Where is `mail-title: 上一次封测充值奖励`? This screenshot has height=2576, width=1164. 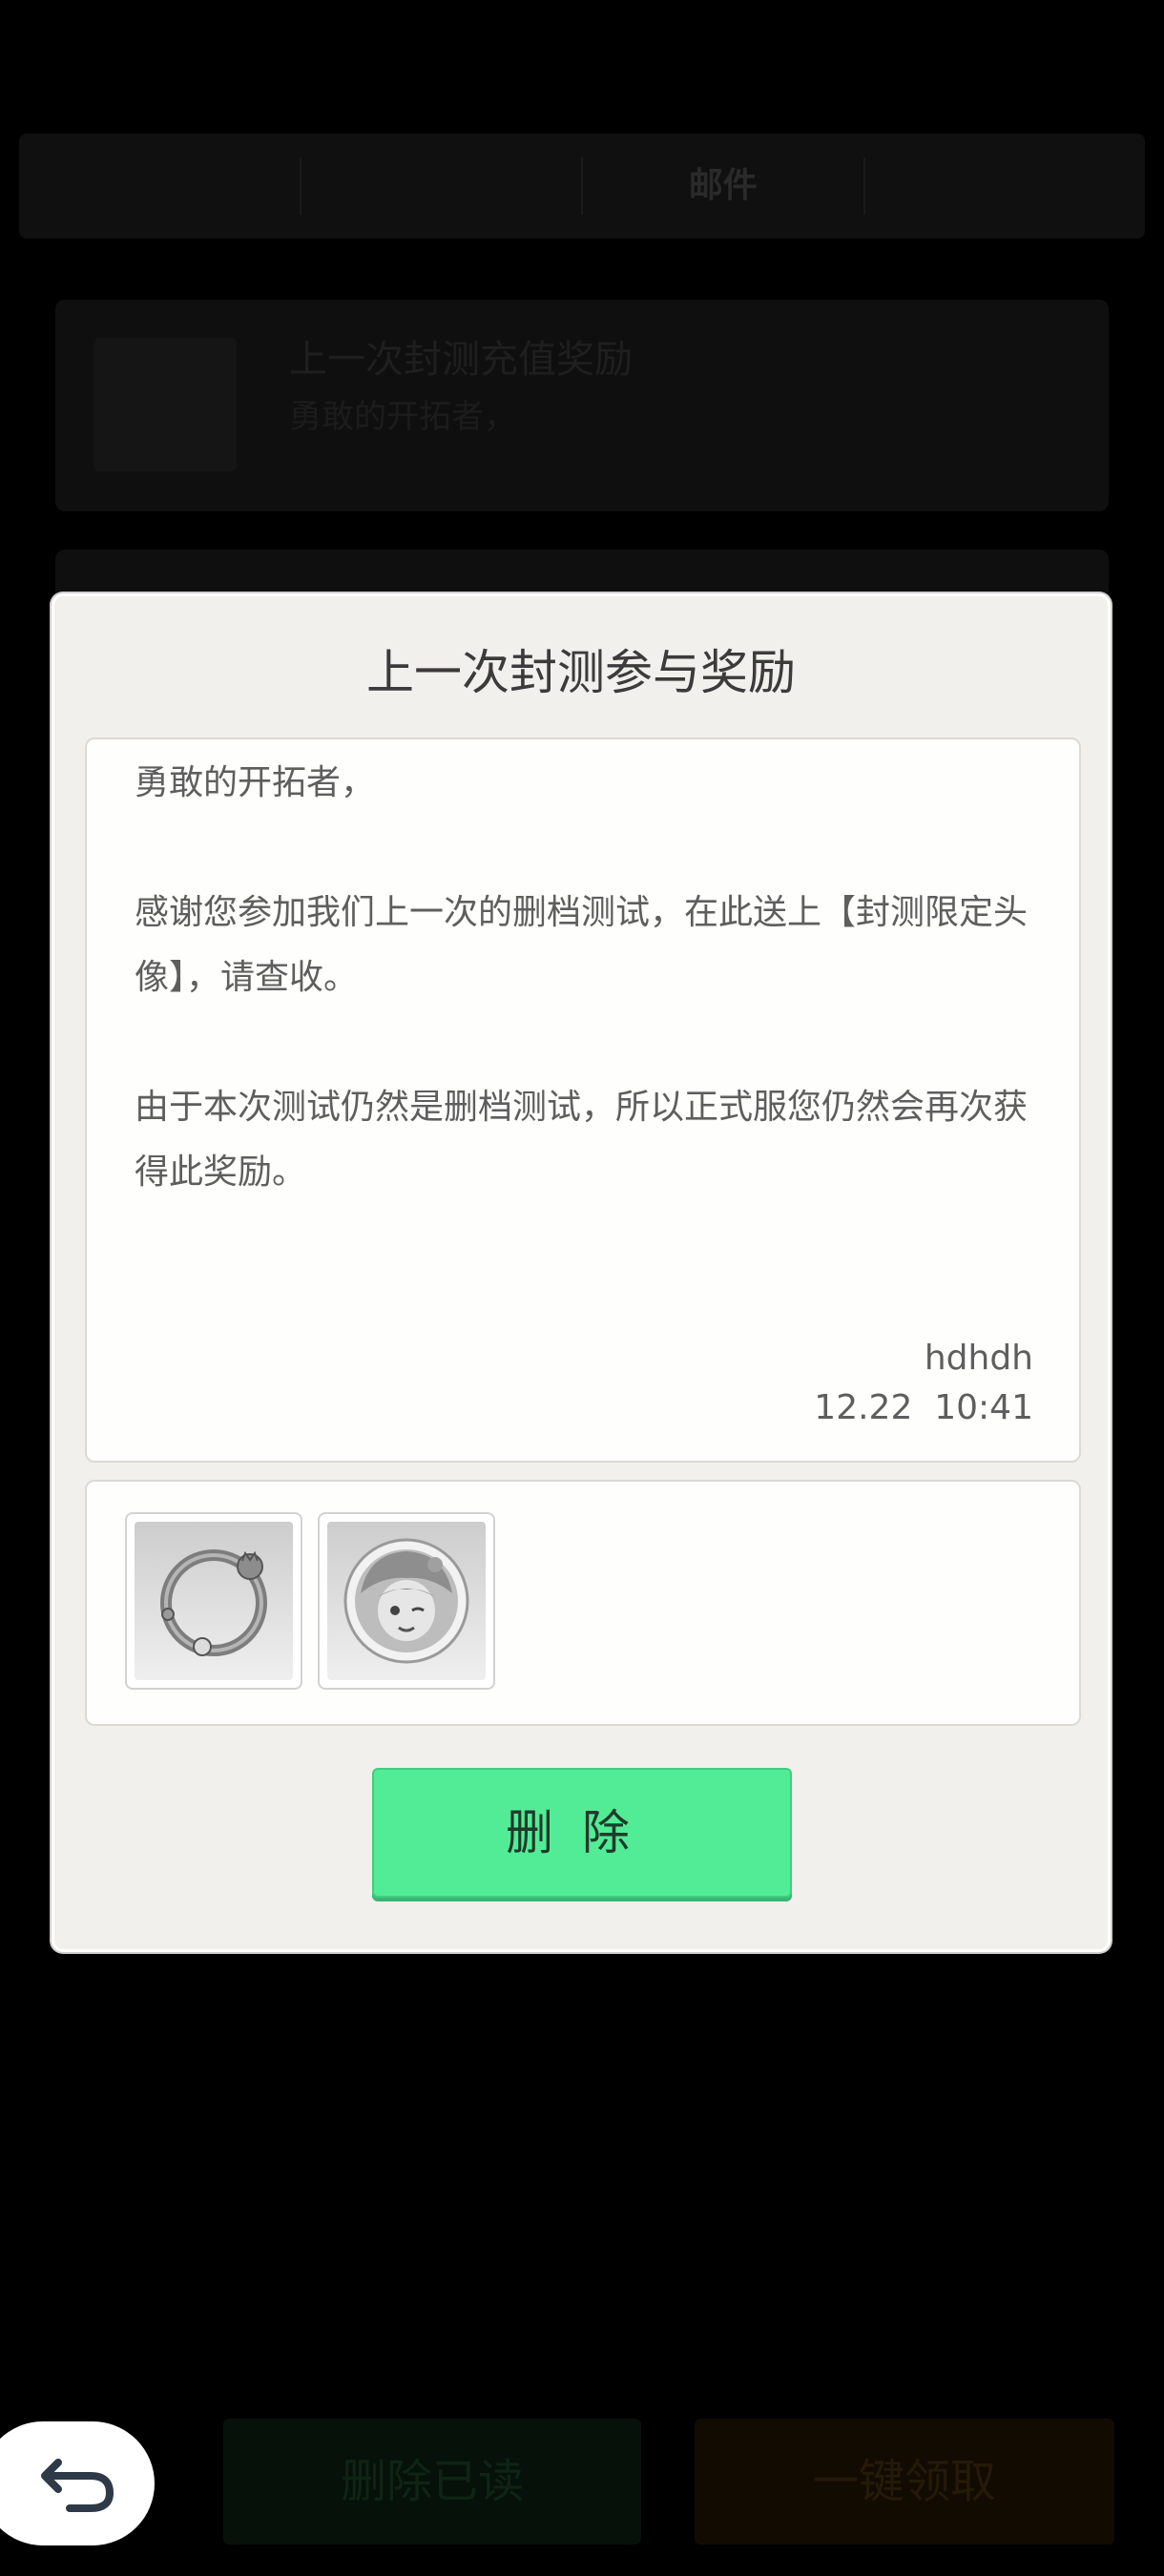
mail-title: 上一次封测充值奖励 is located at coordinates (461, 360).